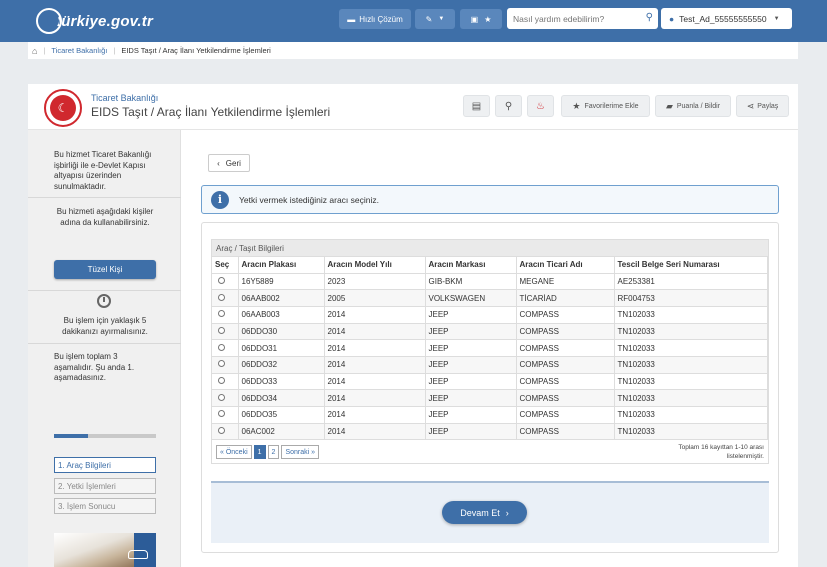 The width and height of the screenshot is (827, 567). I want to click on plate-cell: 06DDO33, so click(281, 382).